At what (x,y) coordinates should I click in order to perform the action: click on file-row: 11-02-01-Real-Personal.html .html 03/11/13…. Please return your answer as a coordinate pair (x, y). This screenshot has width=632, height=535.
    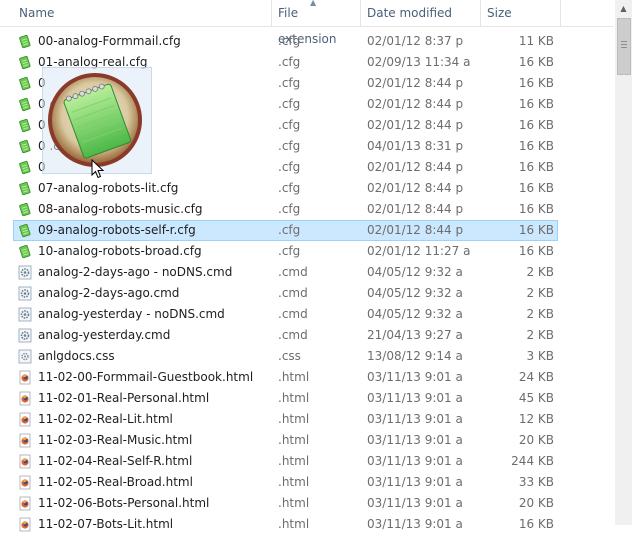
    Looking at the image, I should click on (306, 398).